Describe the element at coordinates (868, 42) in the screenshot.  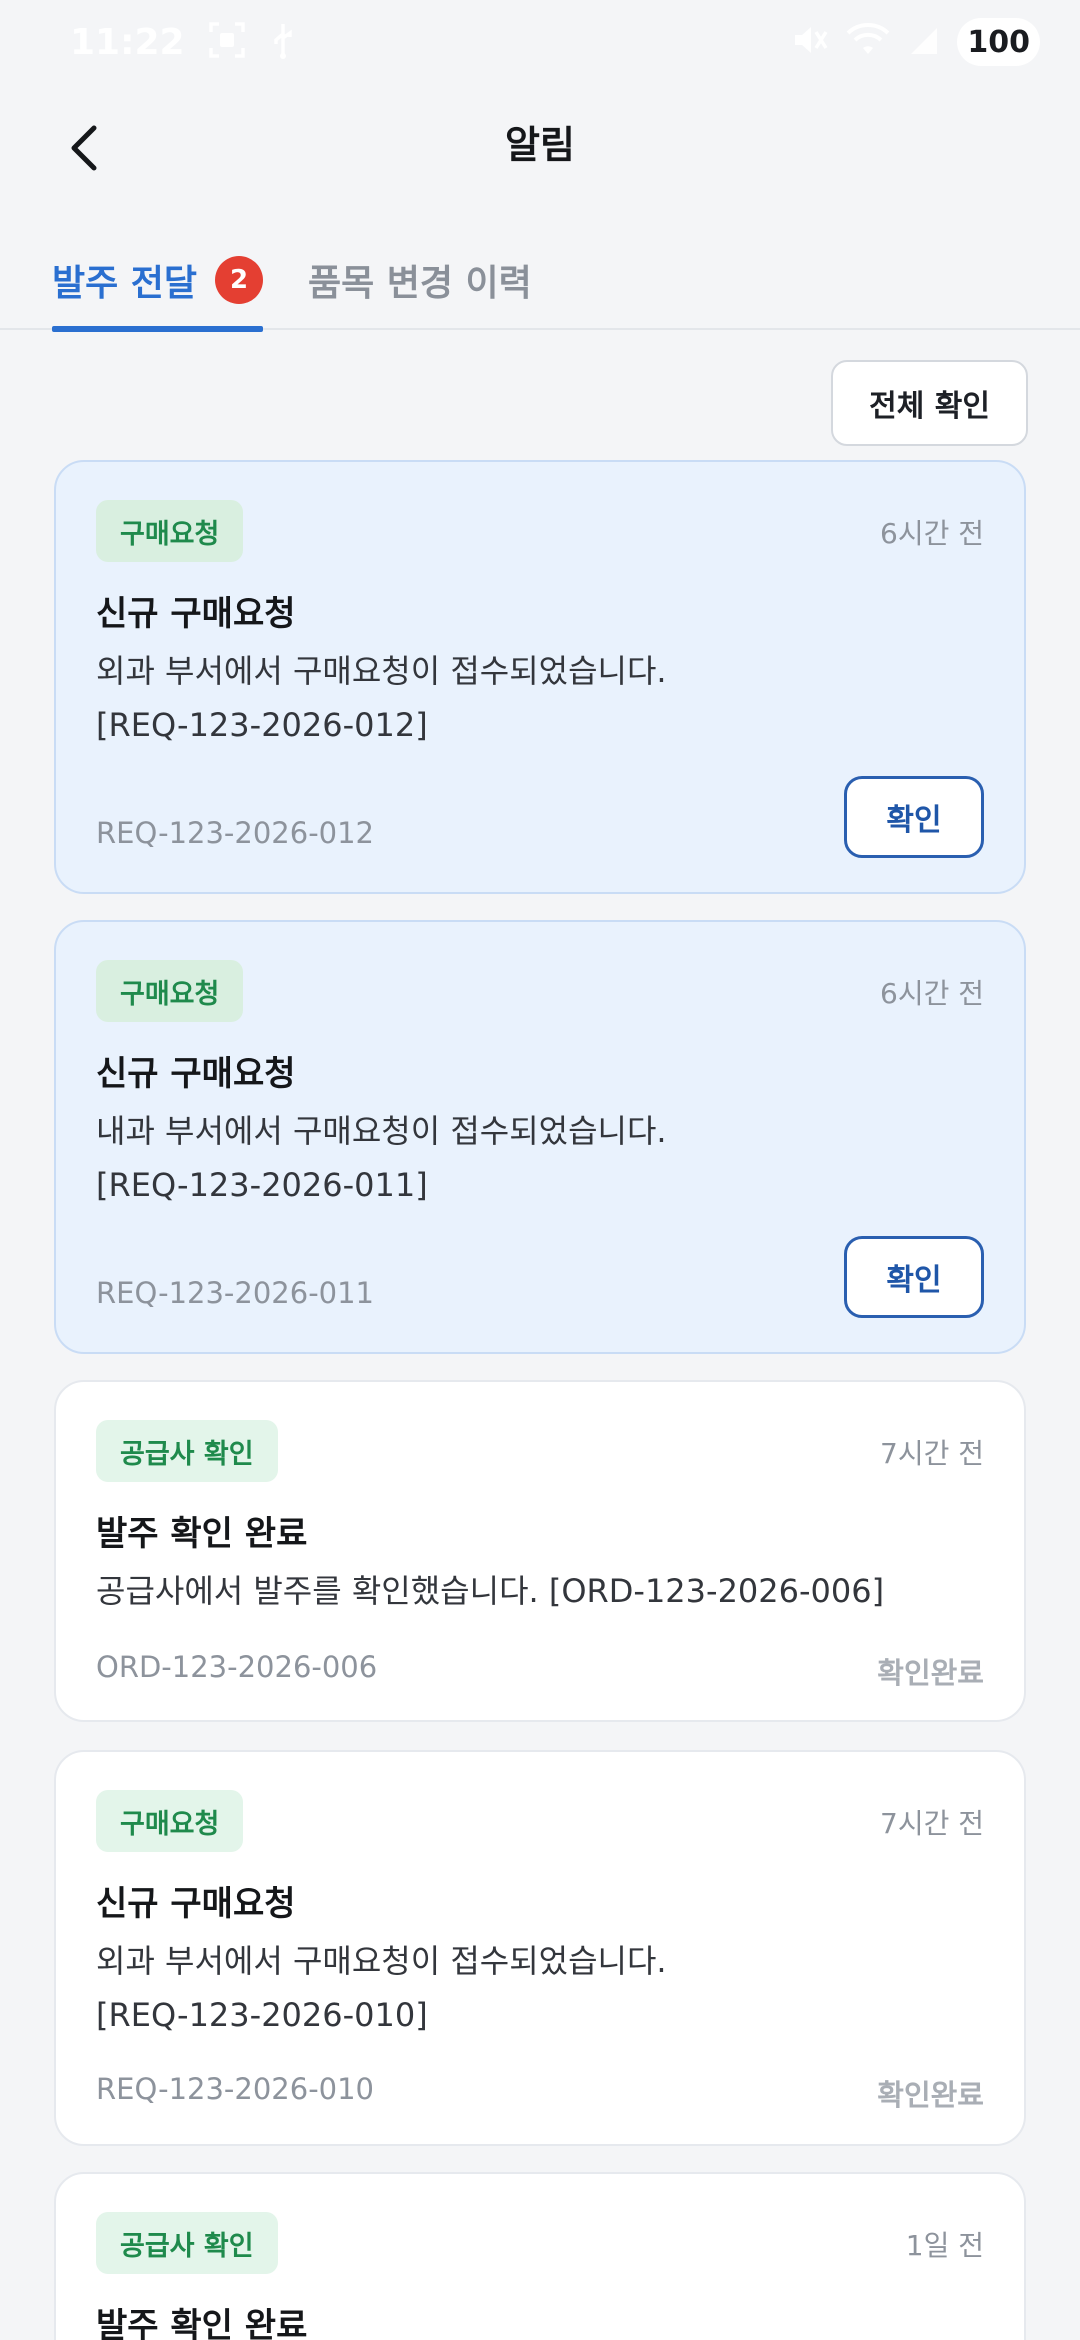
I see `wifi-icon` at that location.